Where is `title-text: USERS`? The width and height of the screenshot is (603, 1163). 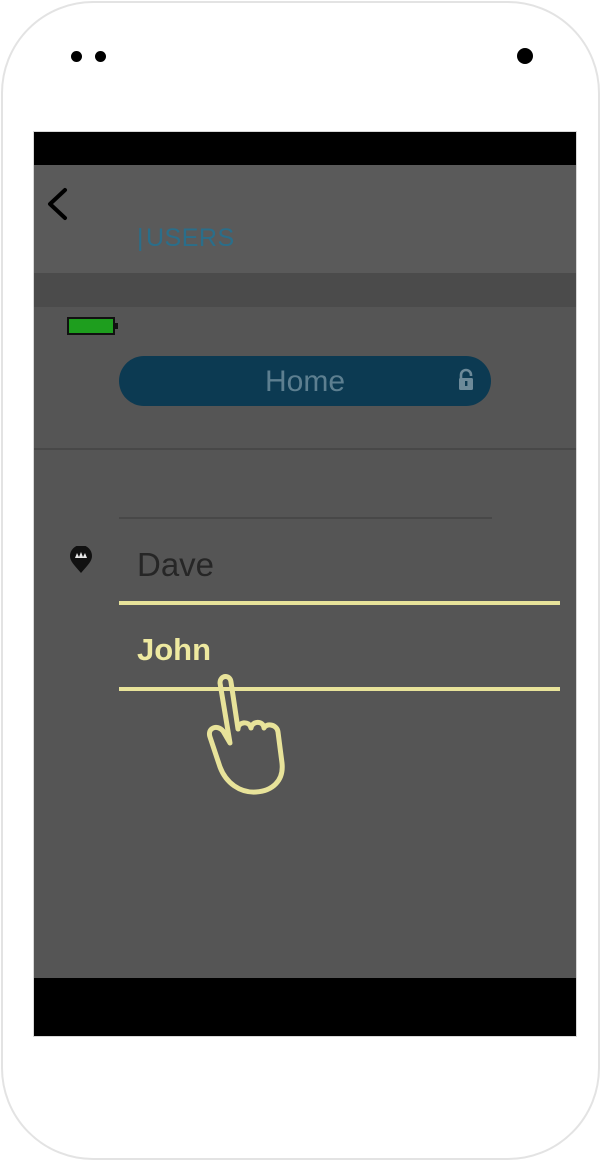 title-text: USERS is located at coordinates (190, 238).